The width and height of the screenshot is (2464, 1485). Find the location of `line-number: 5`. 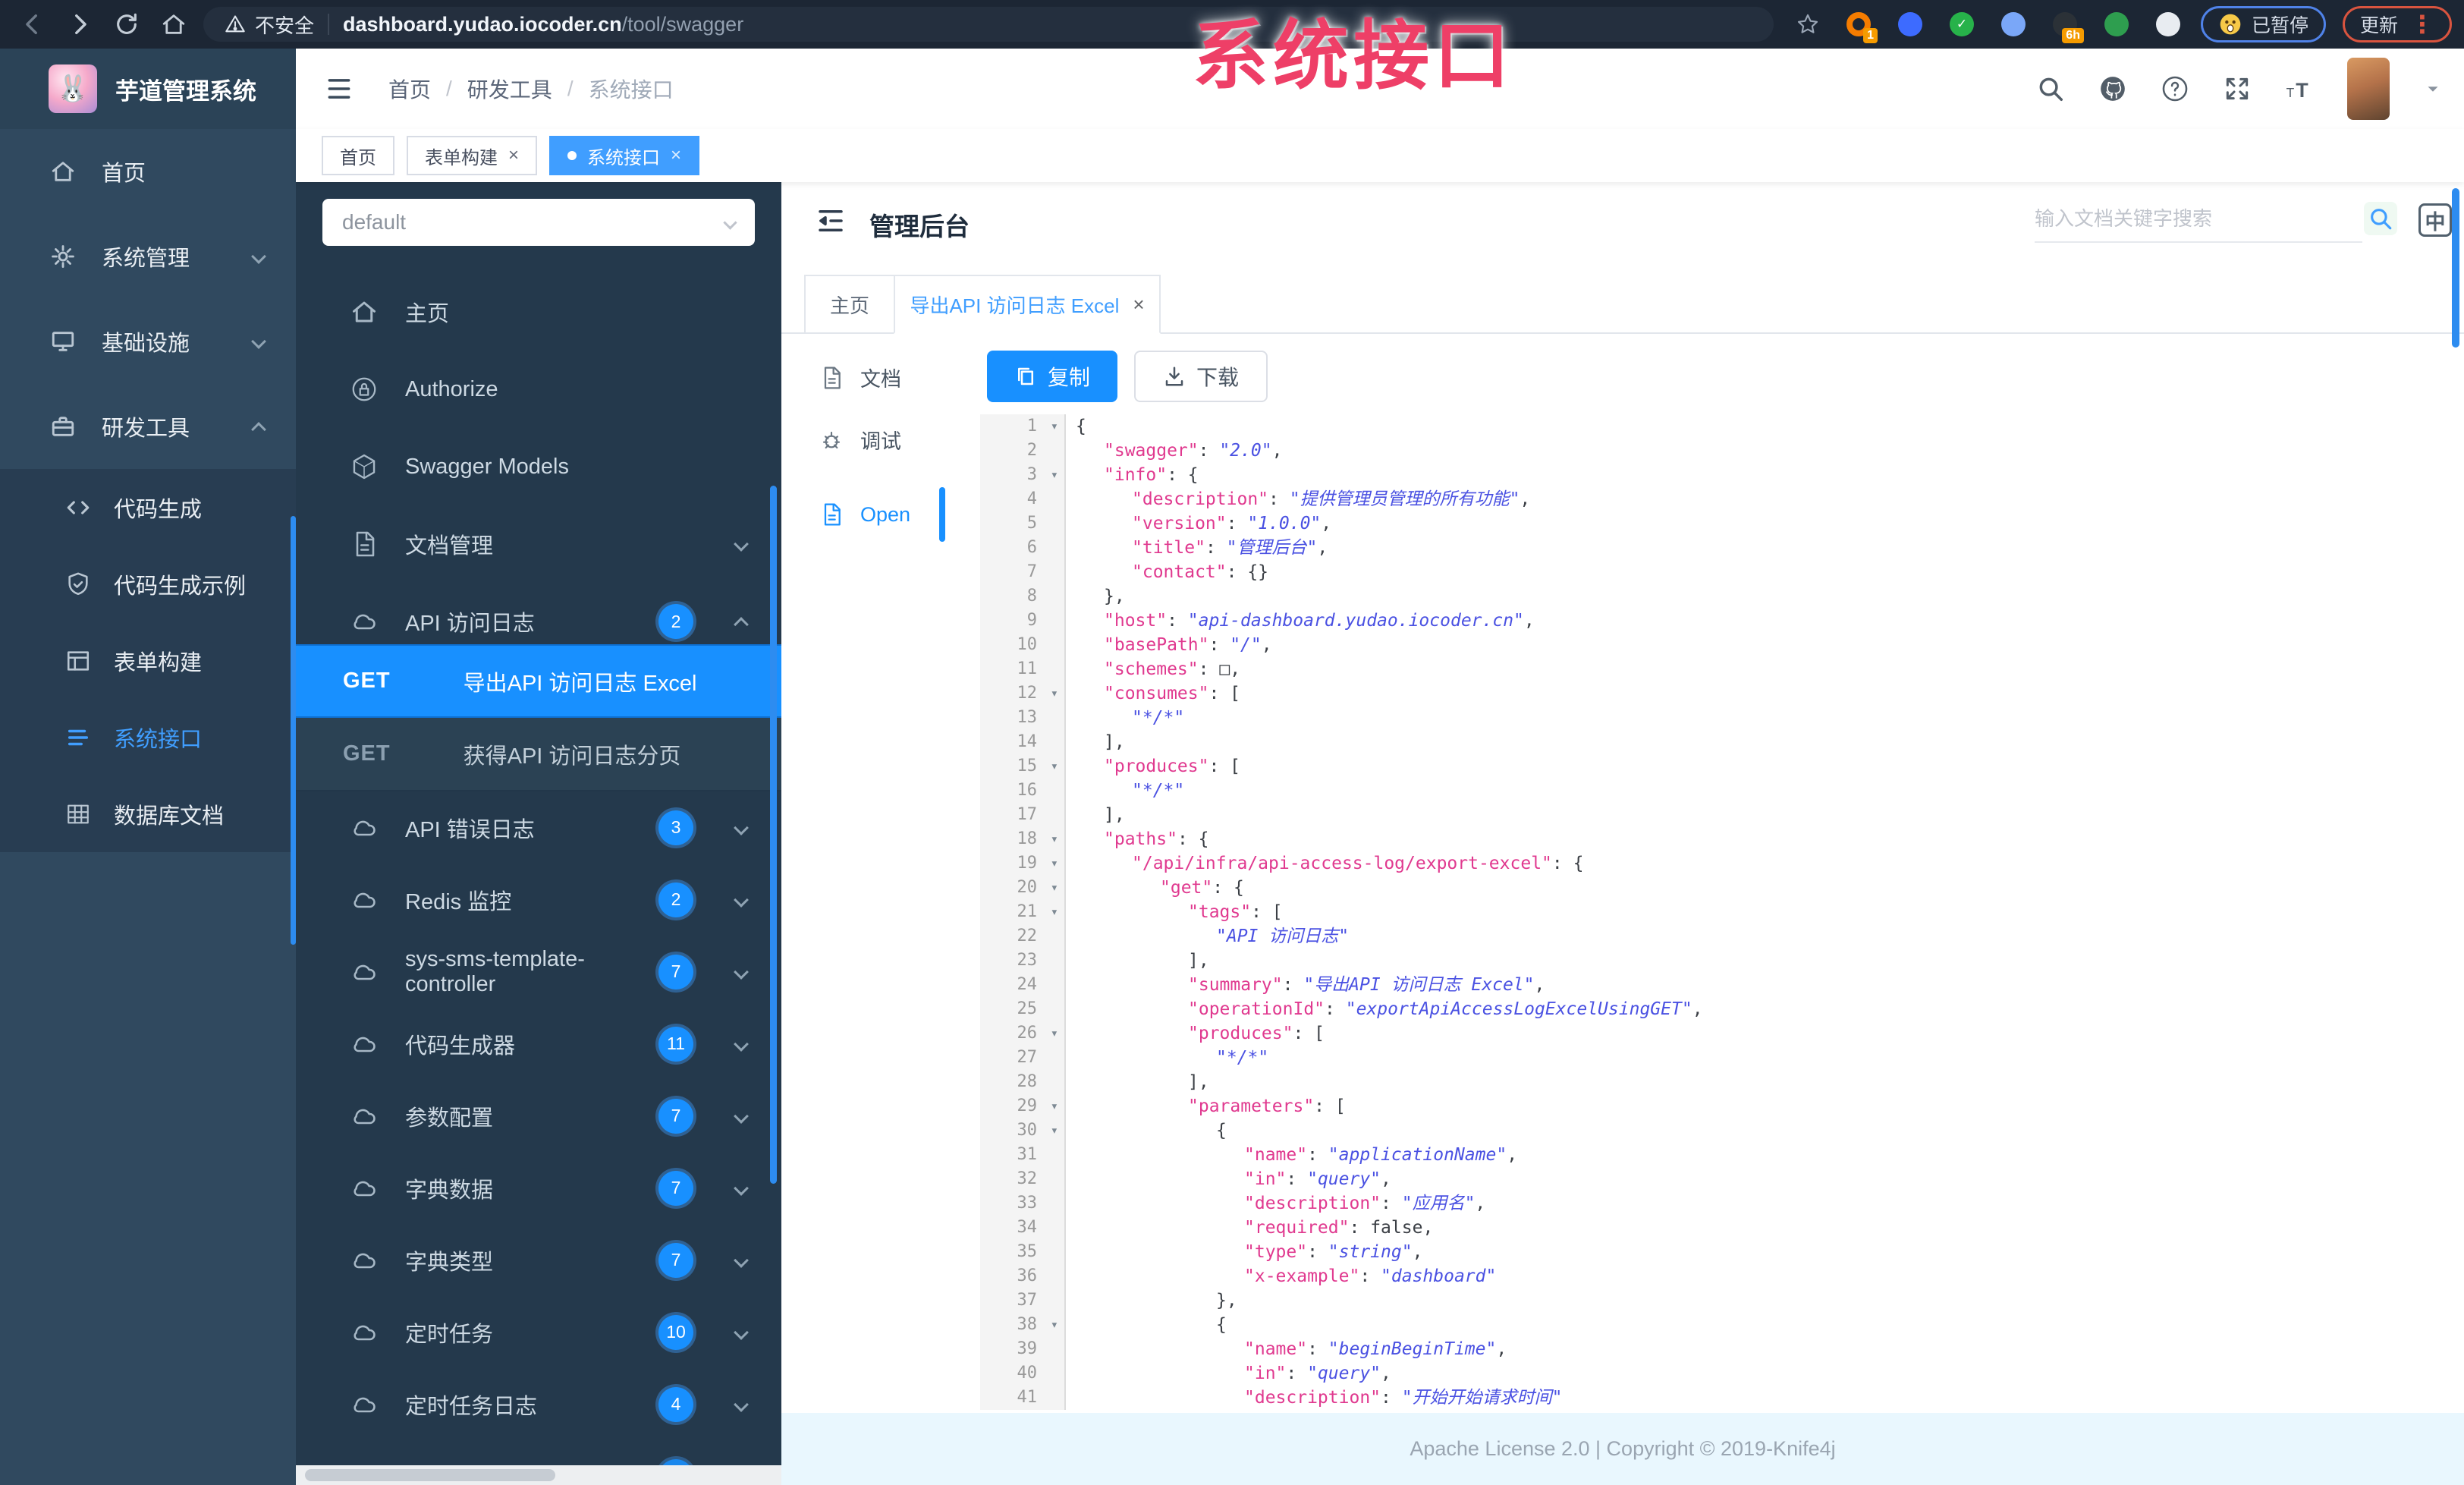

line-number: 5 is located at coordinates (1023, 523).